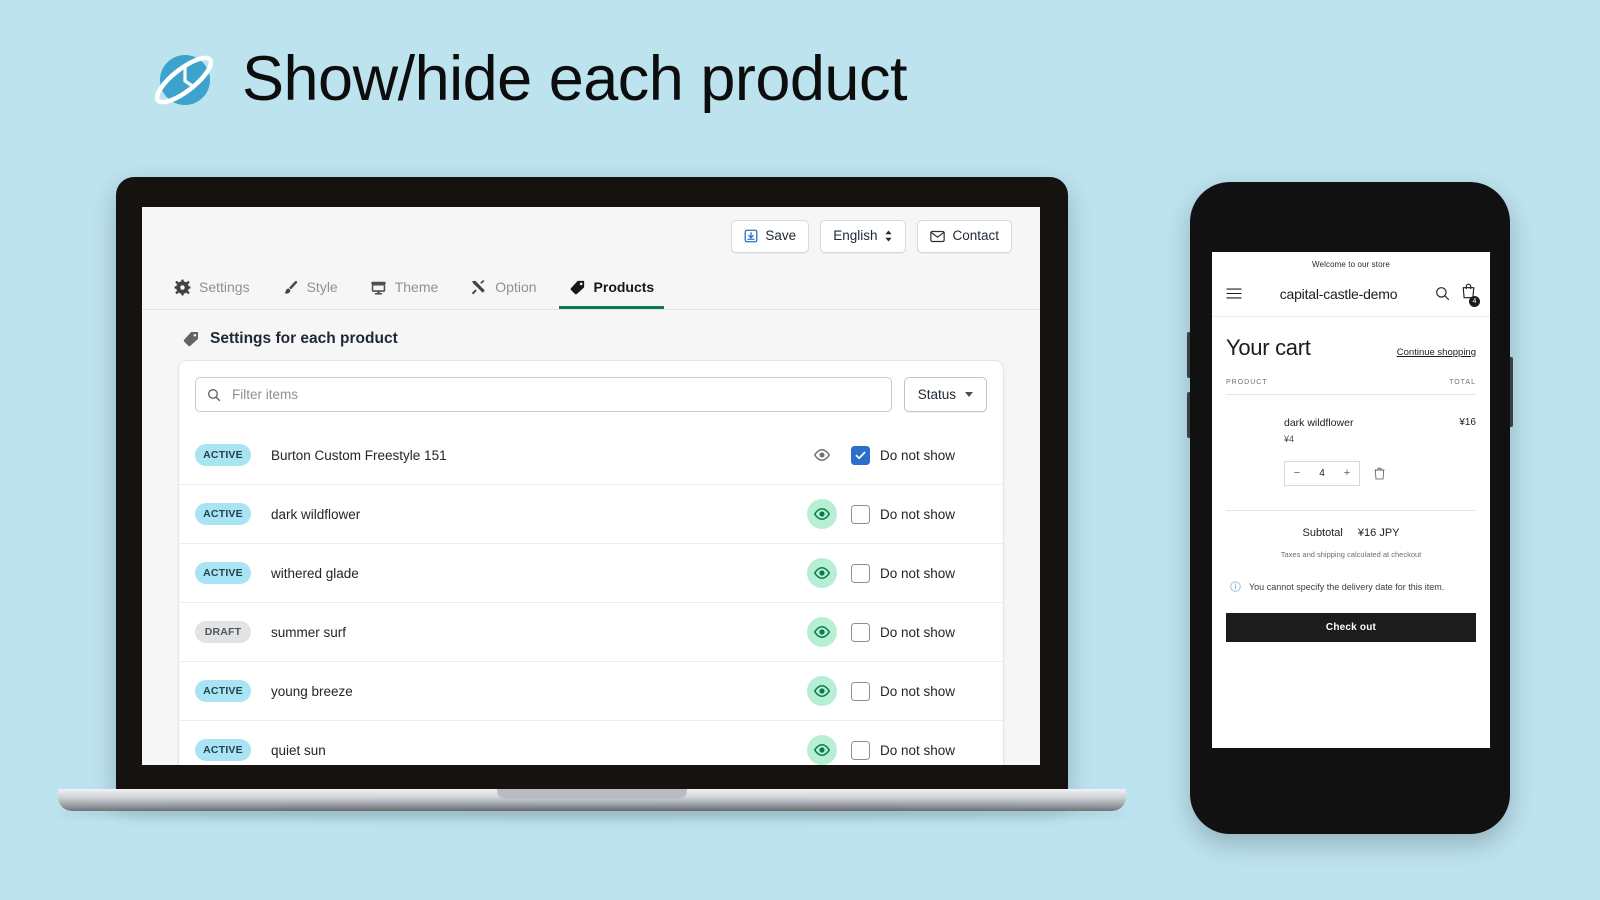 This screenshot has height=900, width=1600. Describe the element at coordinates (1351, 348) in the screenshot. I see `cart-header: Your cart Continue shopping` at that location.